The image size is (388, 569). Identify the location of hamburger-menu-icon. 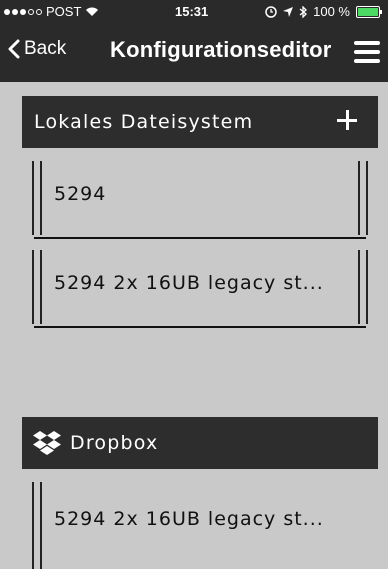
(367, 52).